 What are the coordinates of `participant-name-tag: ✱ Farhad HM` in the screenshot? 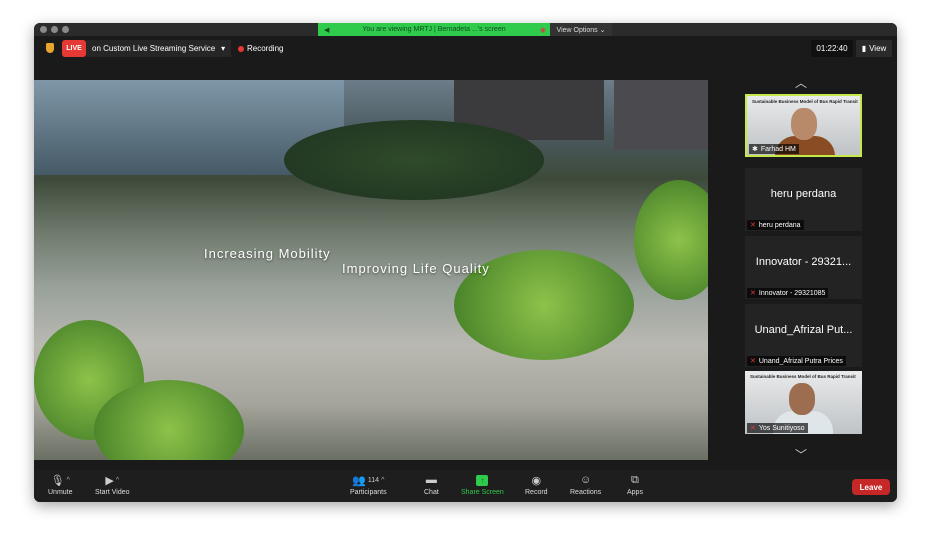 It's located at (774, 149).